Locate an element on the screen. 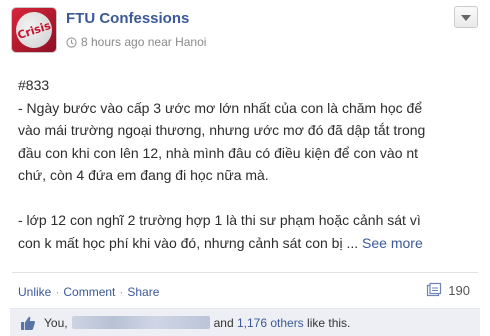 This screenshot has height=336, width=490. divider is located at coordinates (245, 272).